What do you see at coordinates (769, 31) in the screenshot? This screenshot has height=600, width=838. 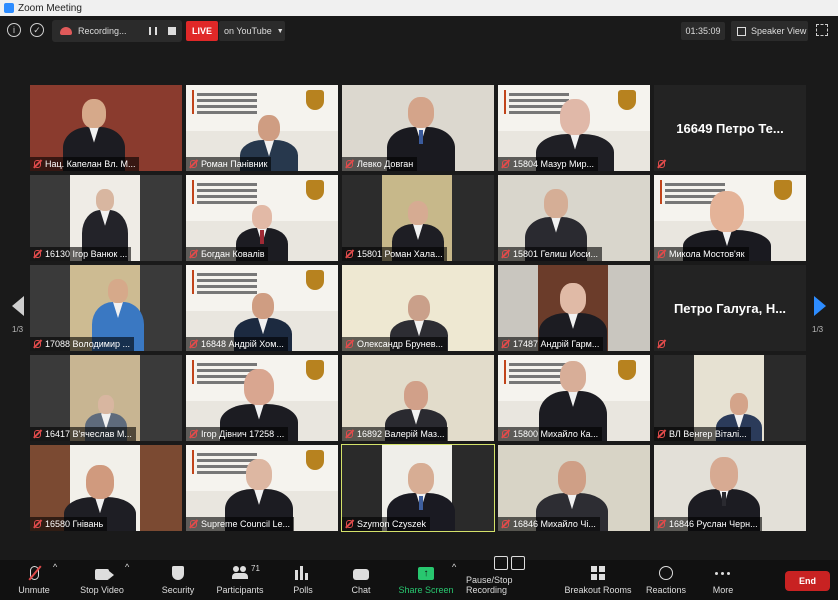 I see `speaker-view-button: Speaker View` at bounding box center [769, 31].